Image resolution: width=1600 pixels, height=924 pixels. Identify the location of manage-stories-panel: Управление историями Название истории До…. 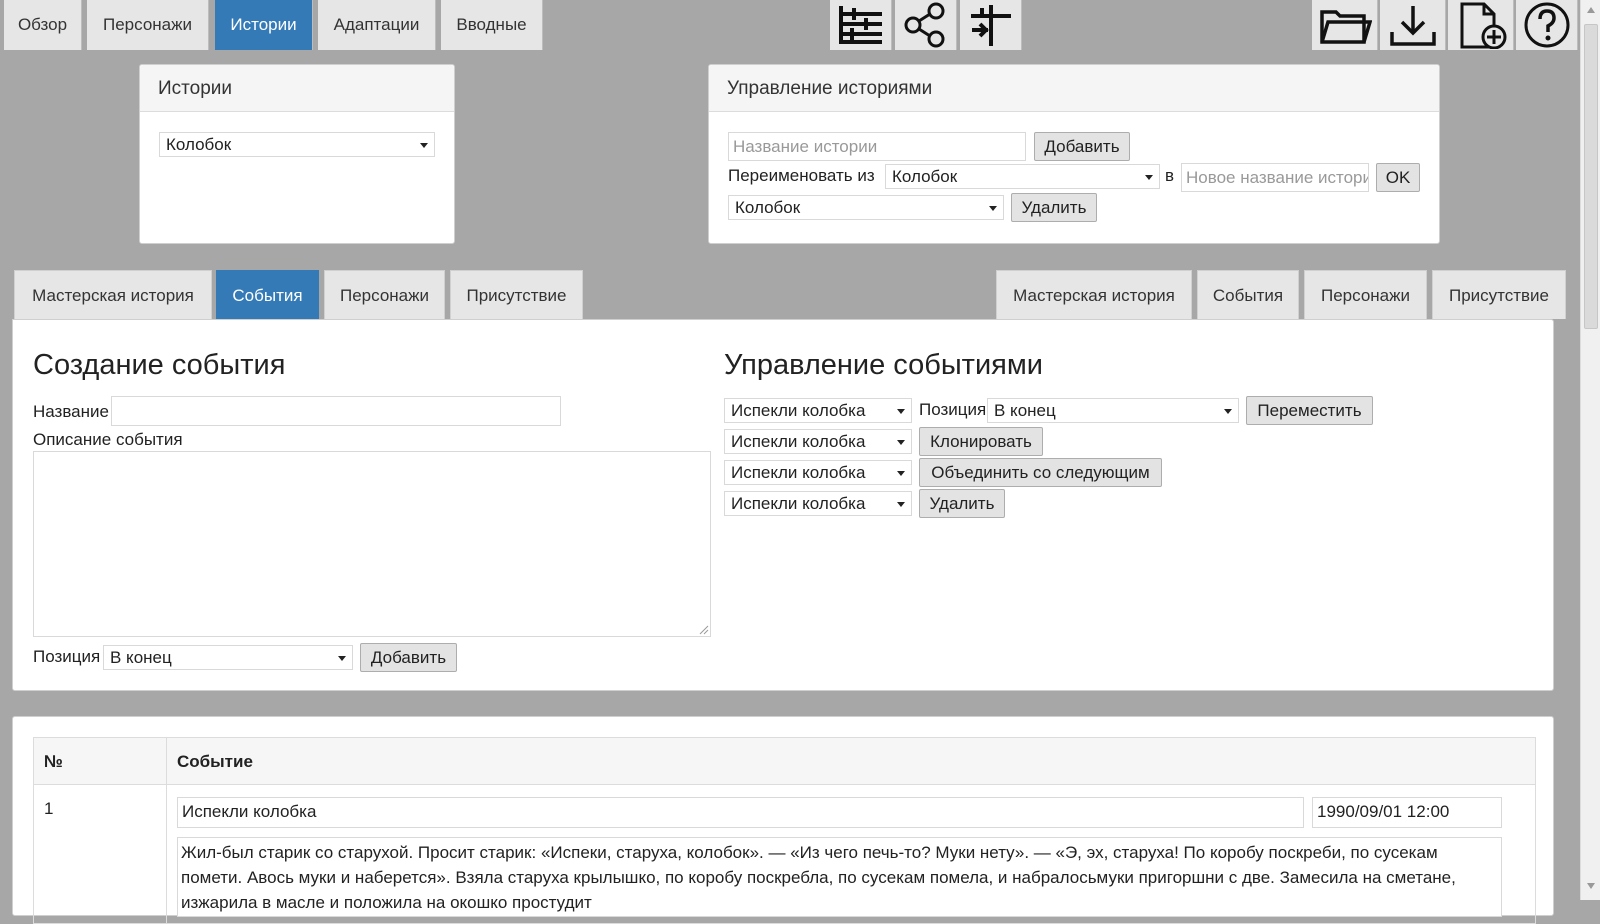
(1074, 154).